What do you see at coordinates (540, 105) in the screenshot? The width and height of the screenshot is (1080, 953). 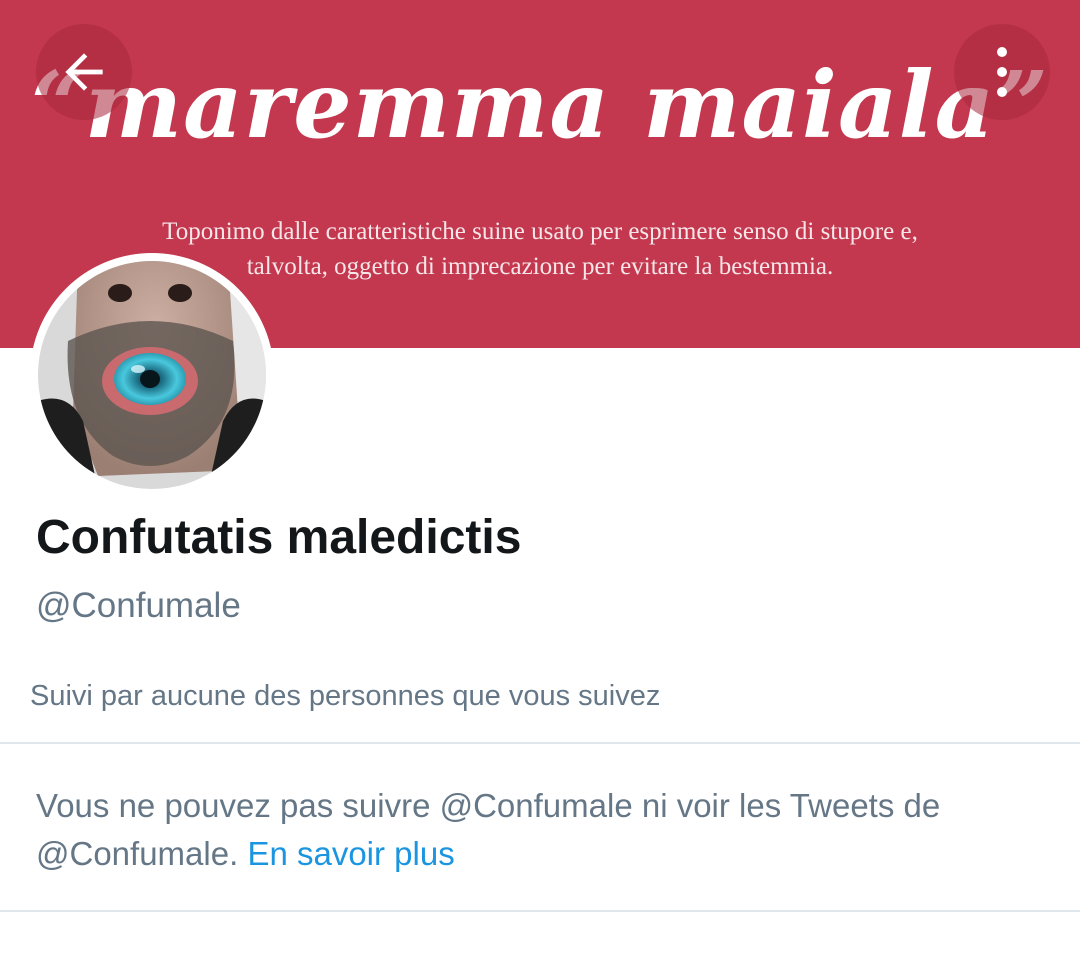 I see `banner-title: “maremma maiala”` at bounding box center [540, 105].